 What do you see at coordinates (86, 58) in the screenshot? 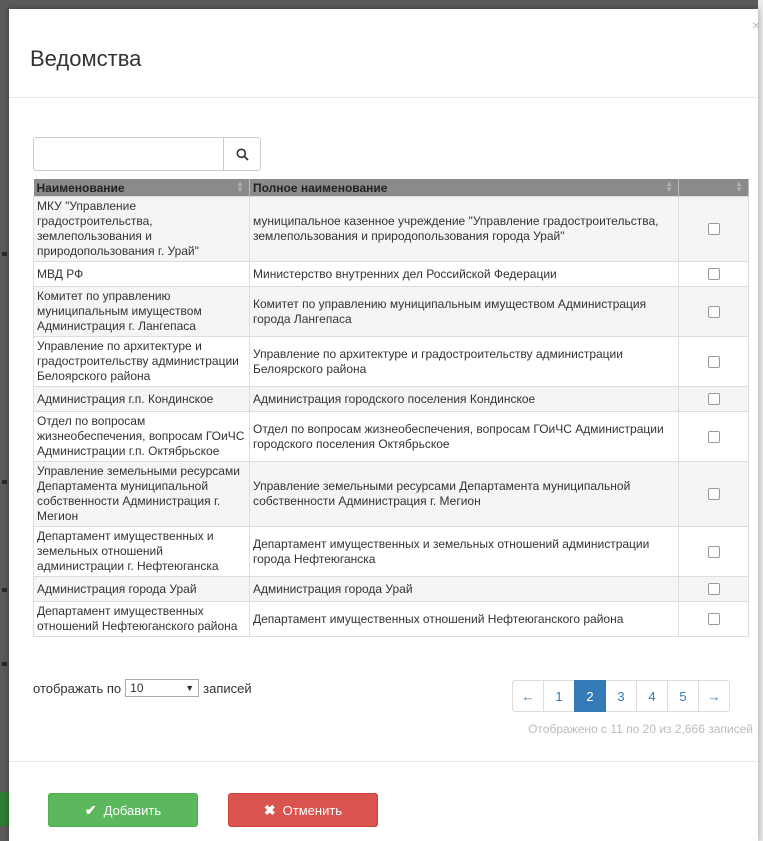
I see `modal-title: Ведомства` at bounding box center [86, 58].